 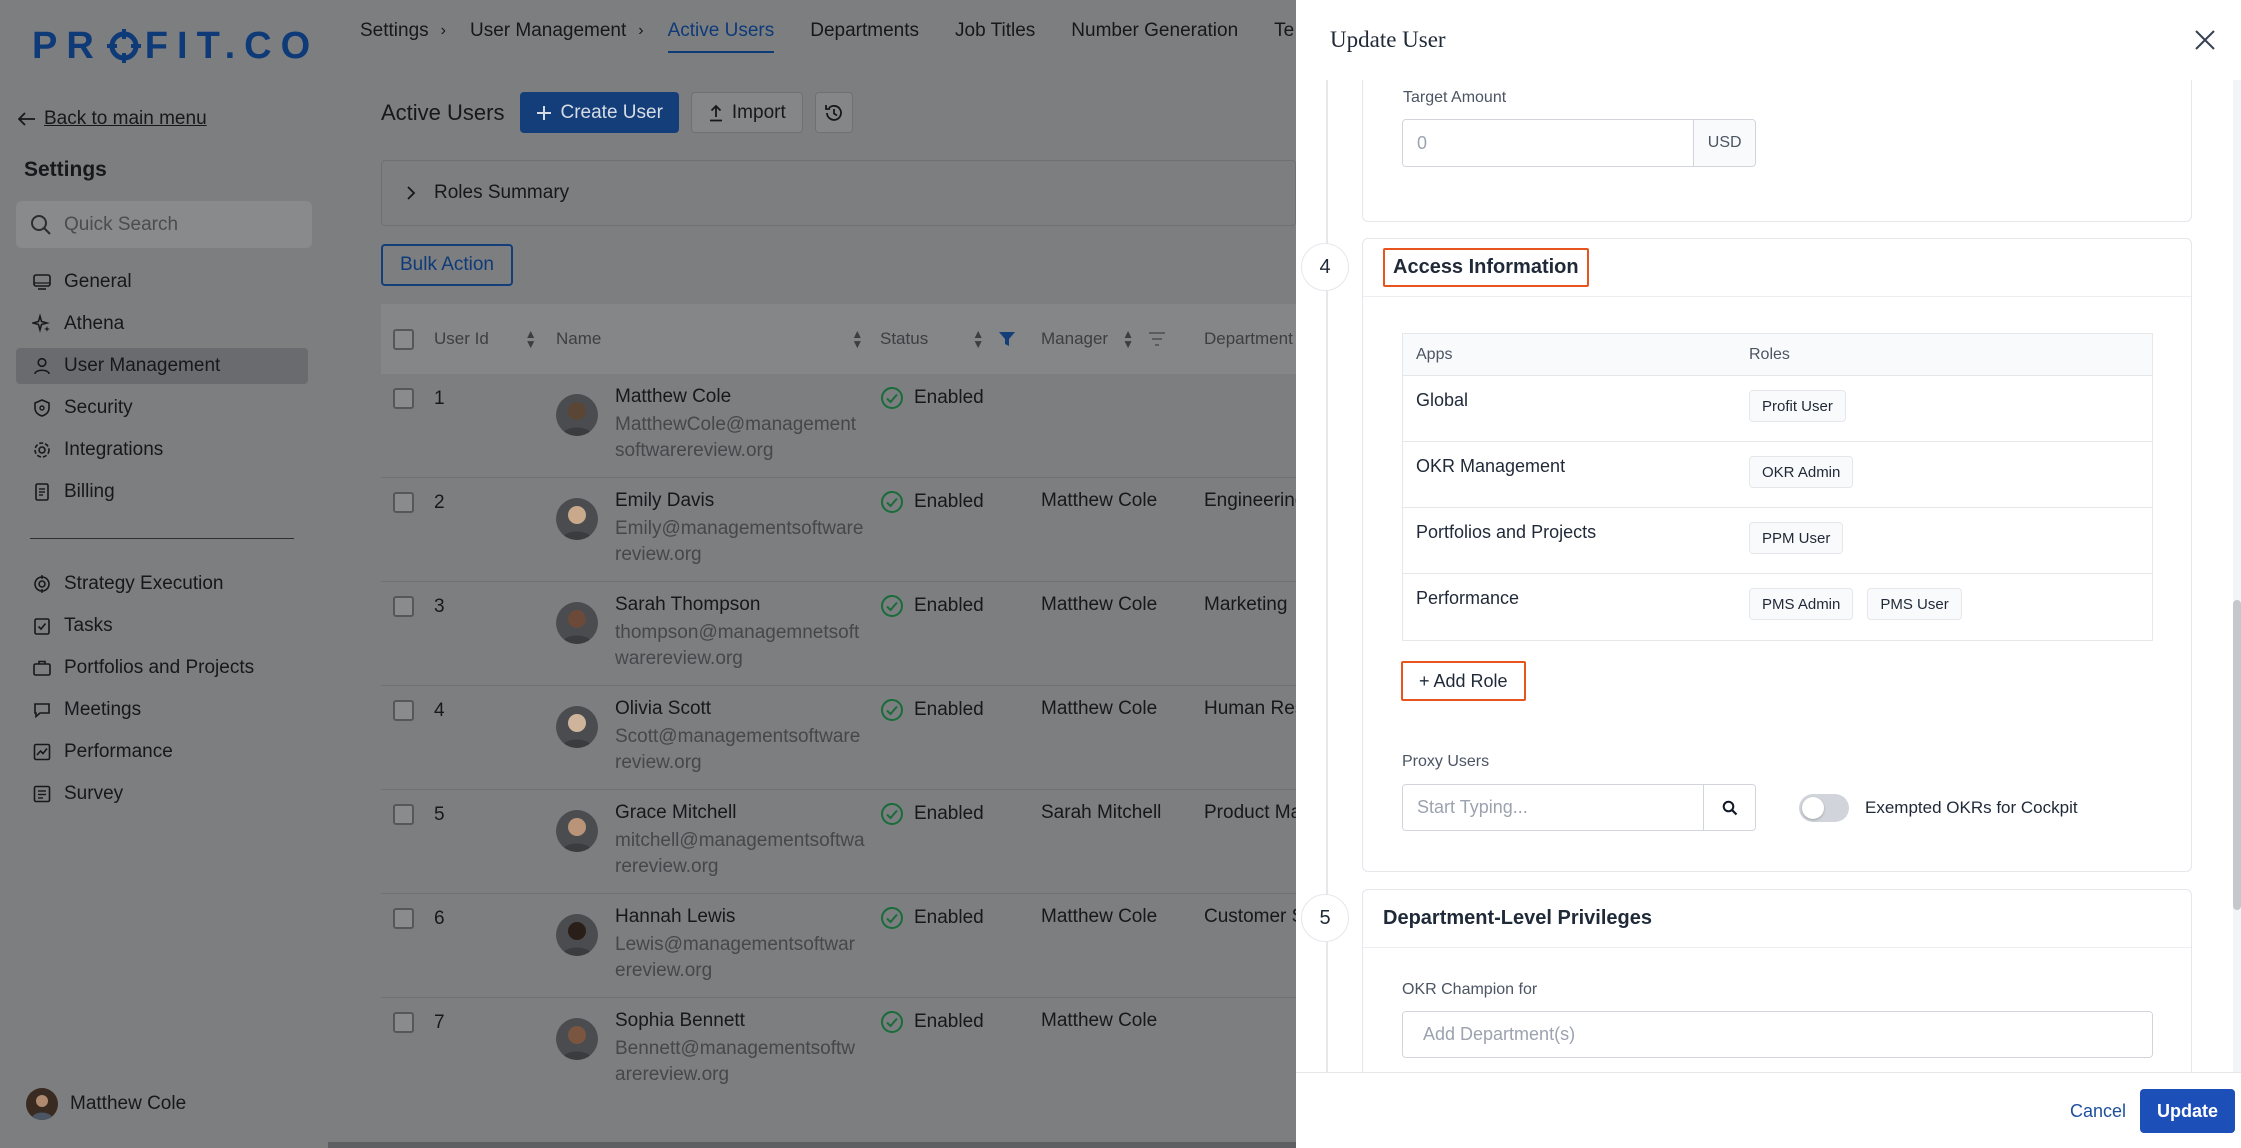 I want to click on app-name: Performance, so click(x=1468, y=598).